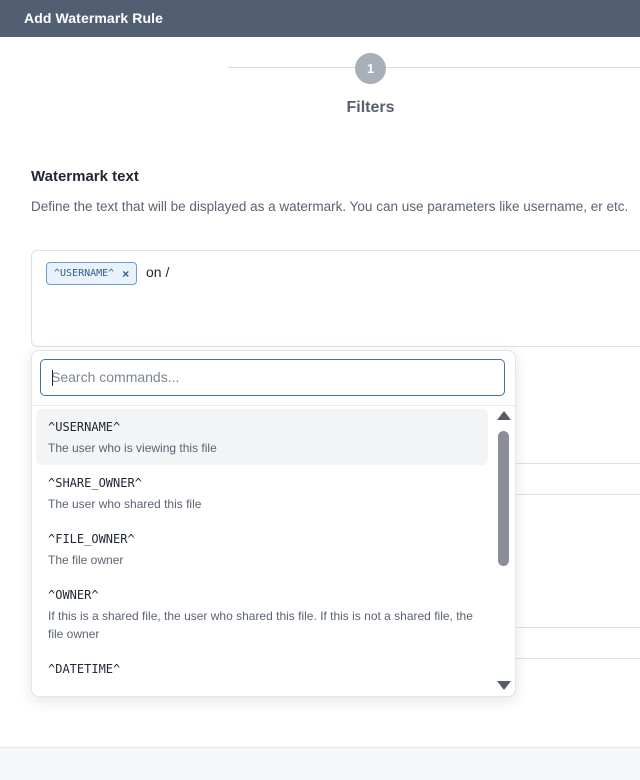 Image resolution: width=640 pixels, height=780 pixels. Describe the element at coordinates (91, 539) in the screenshot. I see `command-name: ^FILE_OWNER^` at that location.